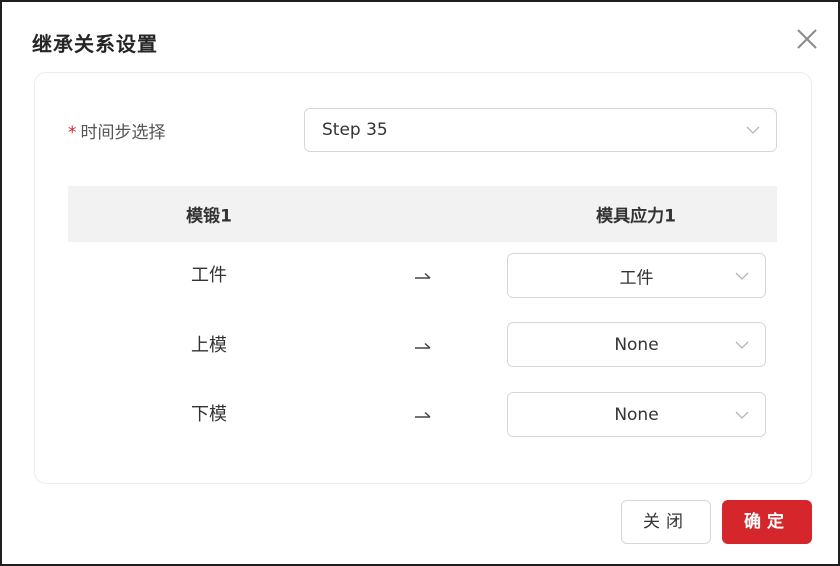  I want to click on mapping-table-header: 模锻1 模具应力1, so click(422, 214).